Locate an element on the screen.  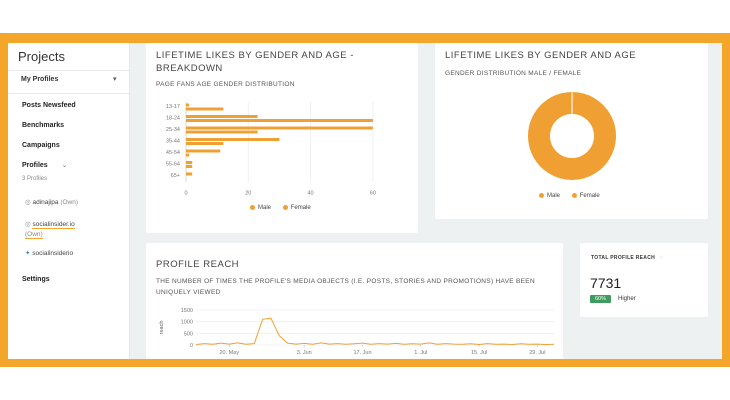
y-tick-label: 25-34 is located at coordinates (173, 130).